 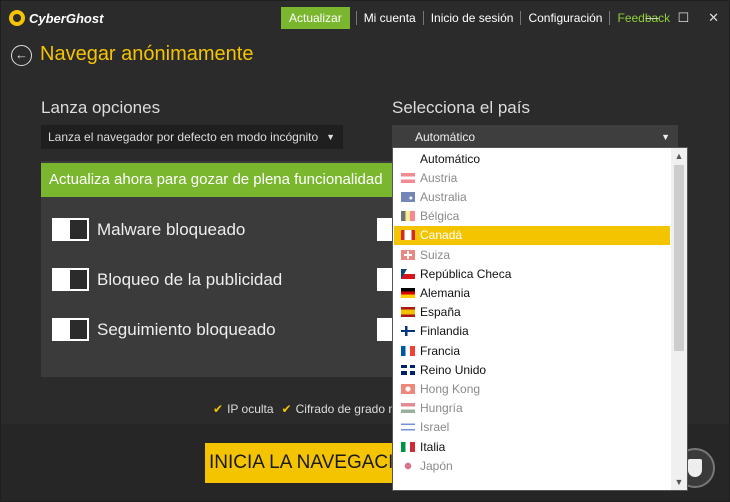 I want to click on window-controls: — ☐ ✕, so click(x=682, y=18).